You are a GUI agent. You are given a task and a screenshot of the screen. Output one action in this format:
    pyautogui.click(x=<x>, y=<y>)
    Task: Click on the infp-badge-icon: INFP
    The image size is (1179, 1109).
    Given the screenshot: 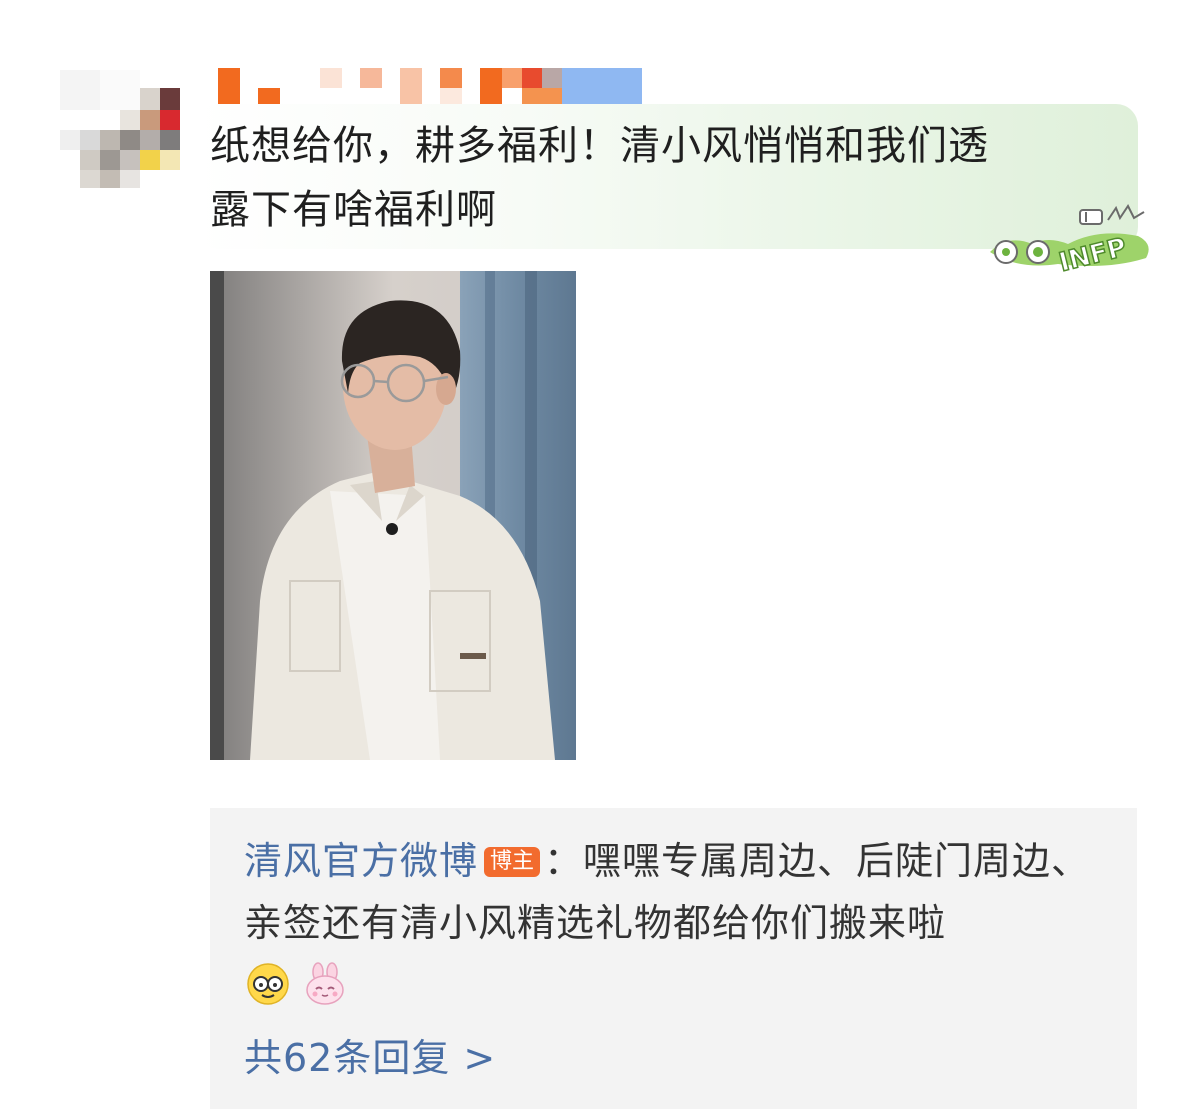 What is the action you would take?
    pyautogui.click(x=1073, y=239)
    